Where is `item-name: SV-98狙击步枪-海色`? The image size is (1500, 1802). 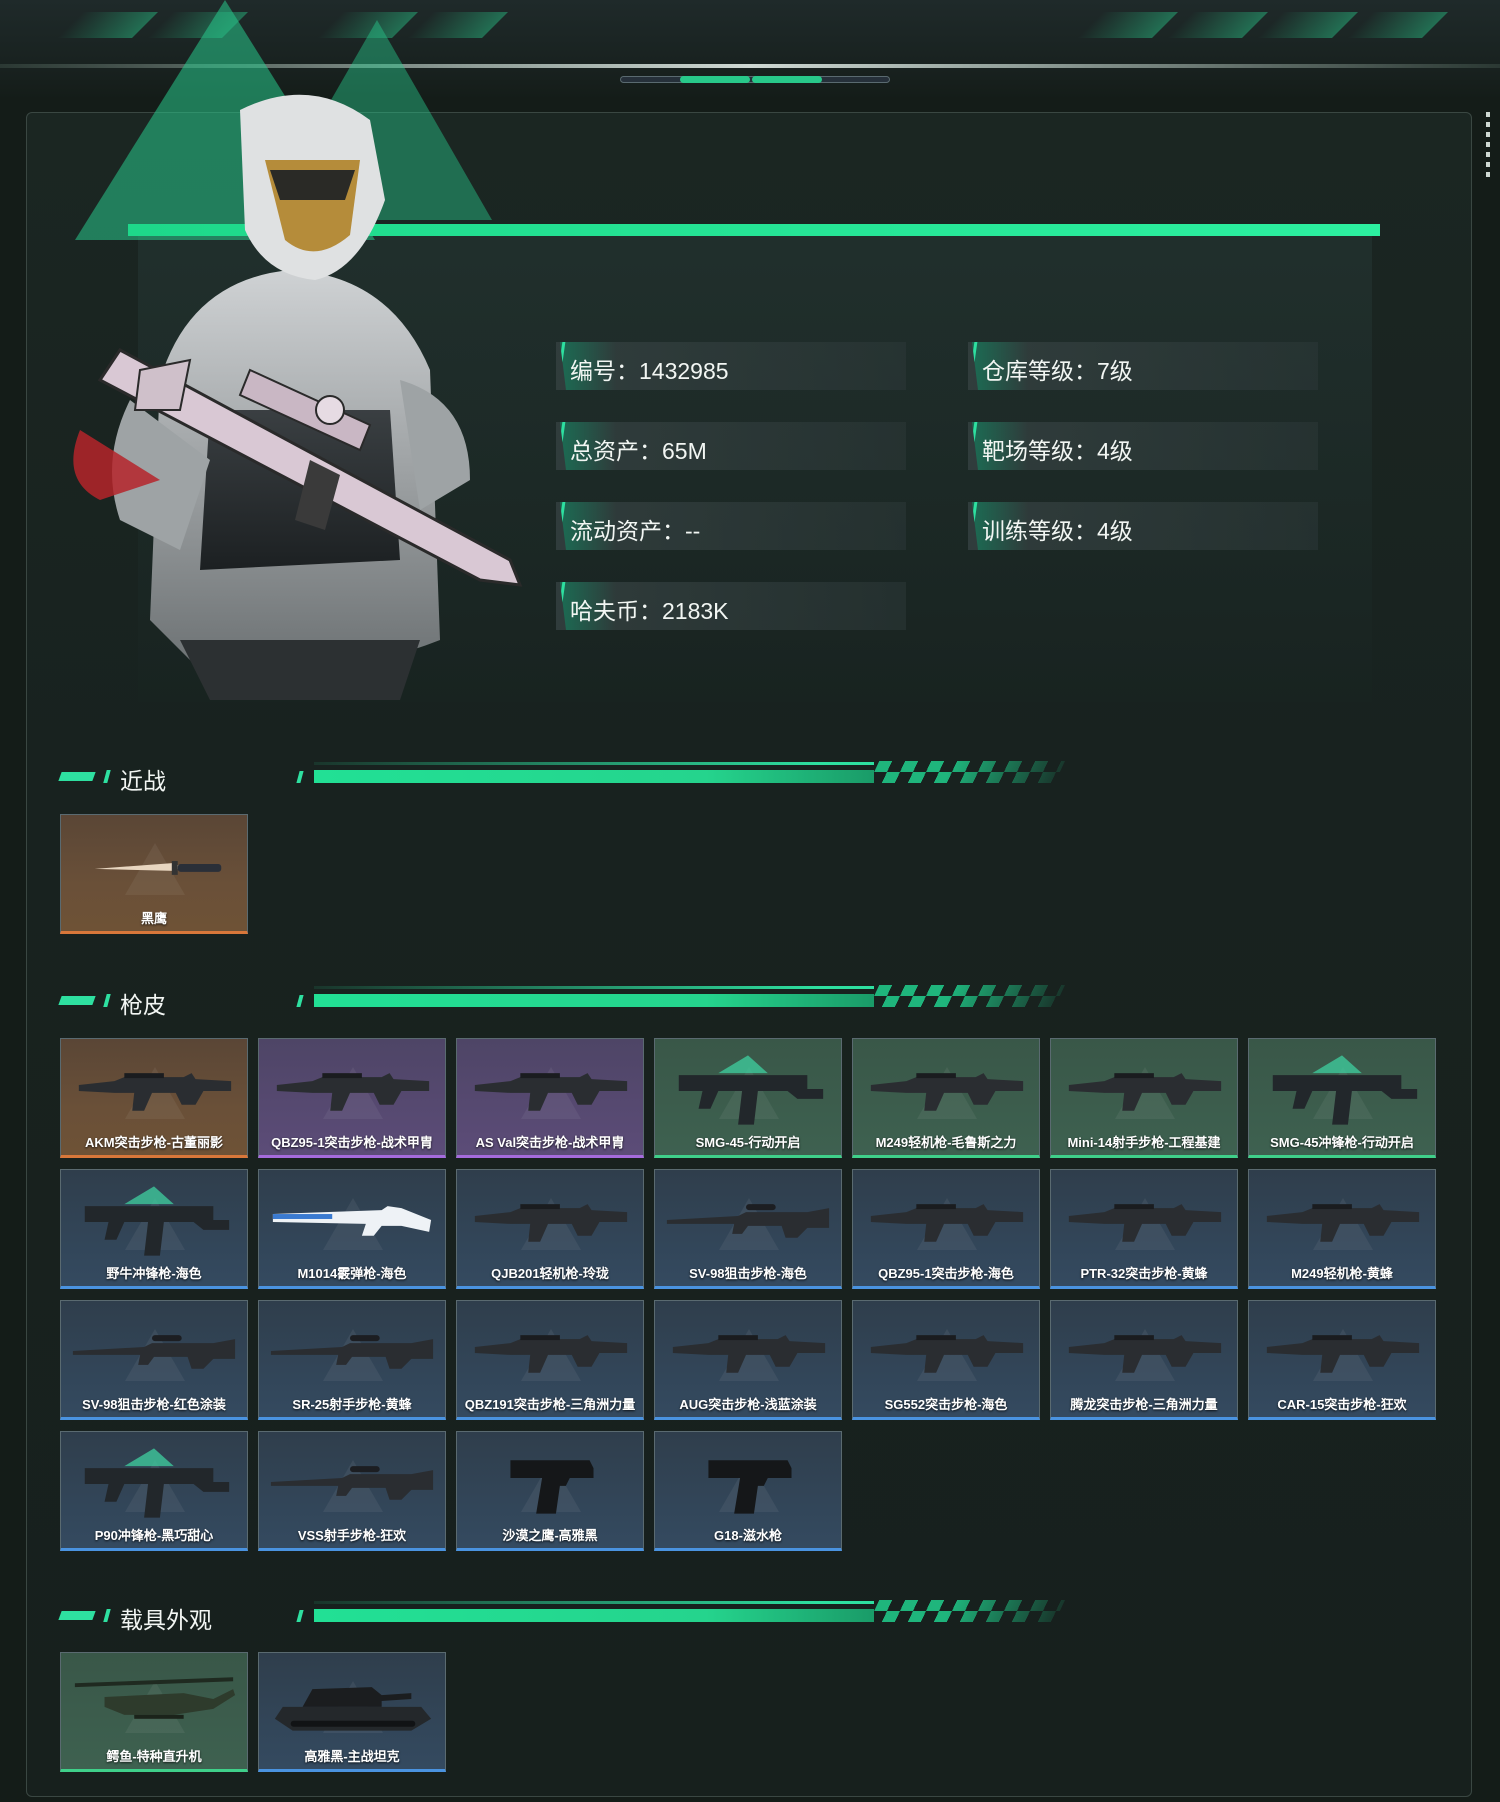
item-name: SV-98狙击步枪-海色 is located at coordinates (748, 1273).